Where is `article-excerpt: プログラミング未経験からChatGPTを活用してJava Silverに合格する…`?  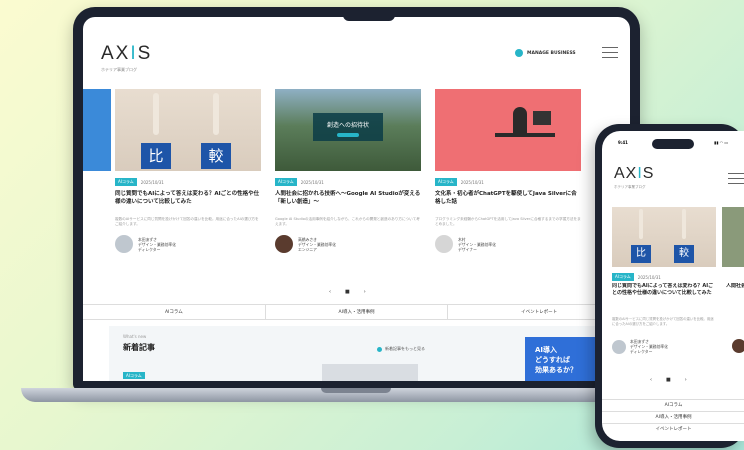
article-excerpt: プログラミング未経験からChatGPTを活用してJava Silverに合格する… is located at coordinates (508, 221).